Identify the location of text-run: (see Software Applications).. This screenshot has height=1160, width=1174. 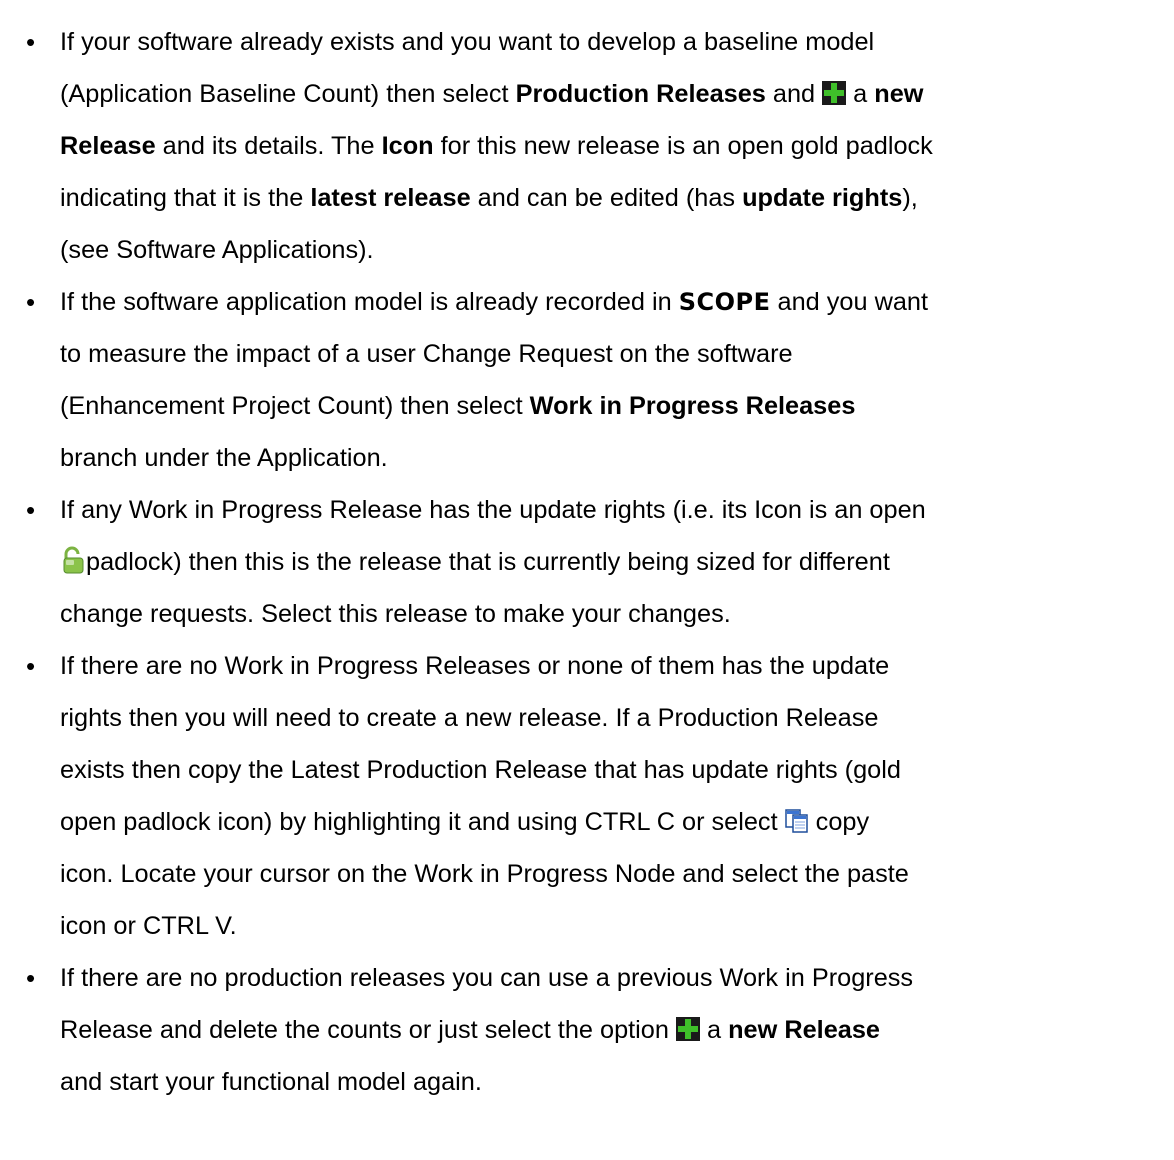
(217, 250).